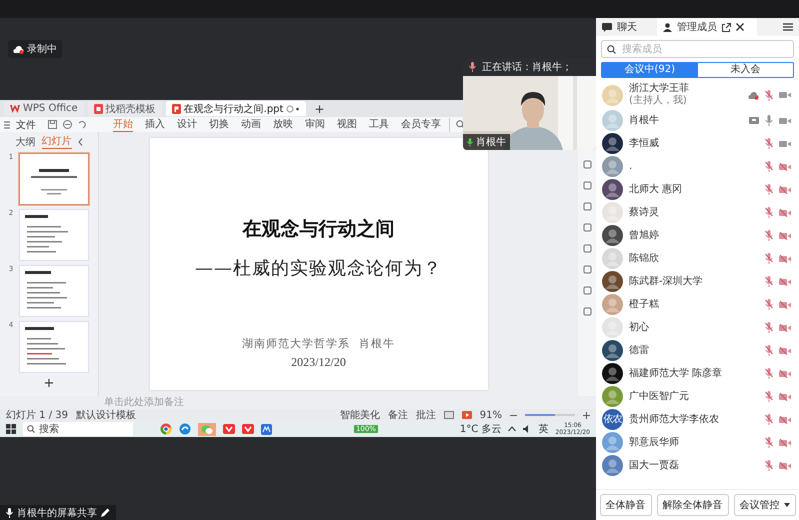 The image size is (799, 520). Describe the element at coordinates (251, 125) in the screenshot. I see `ribbon-tab: 动画` at that location.